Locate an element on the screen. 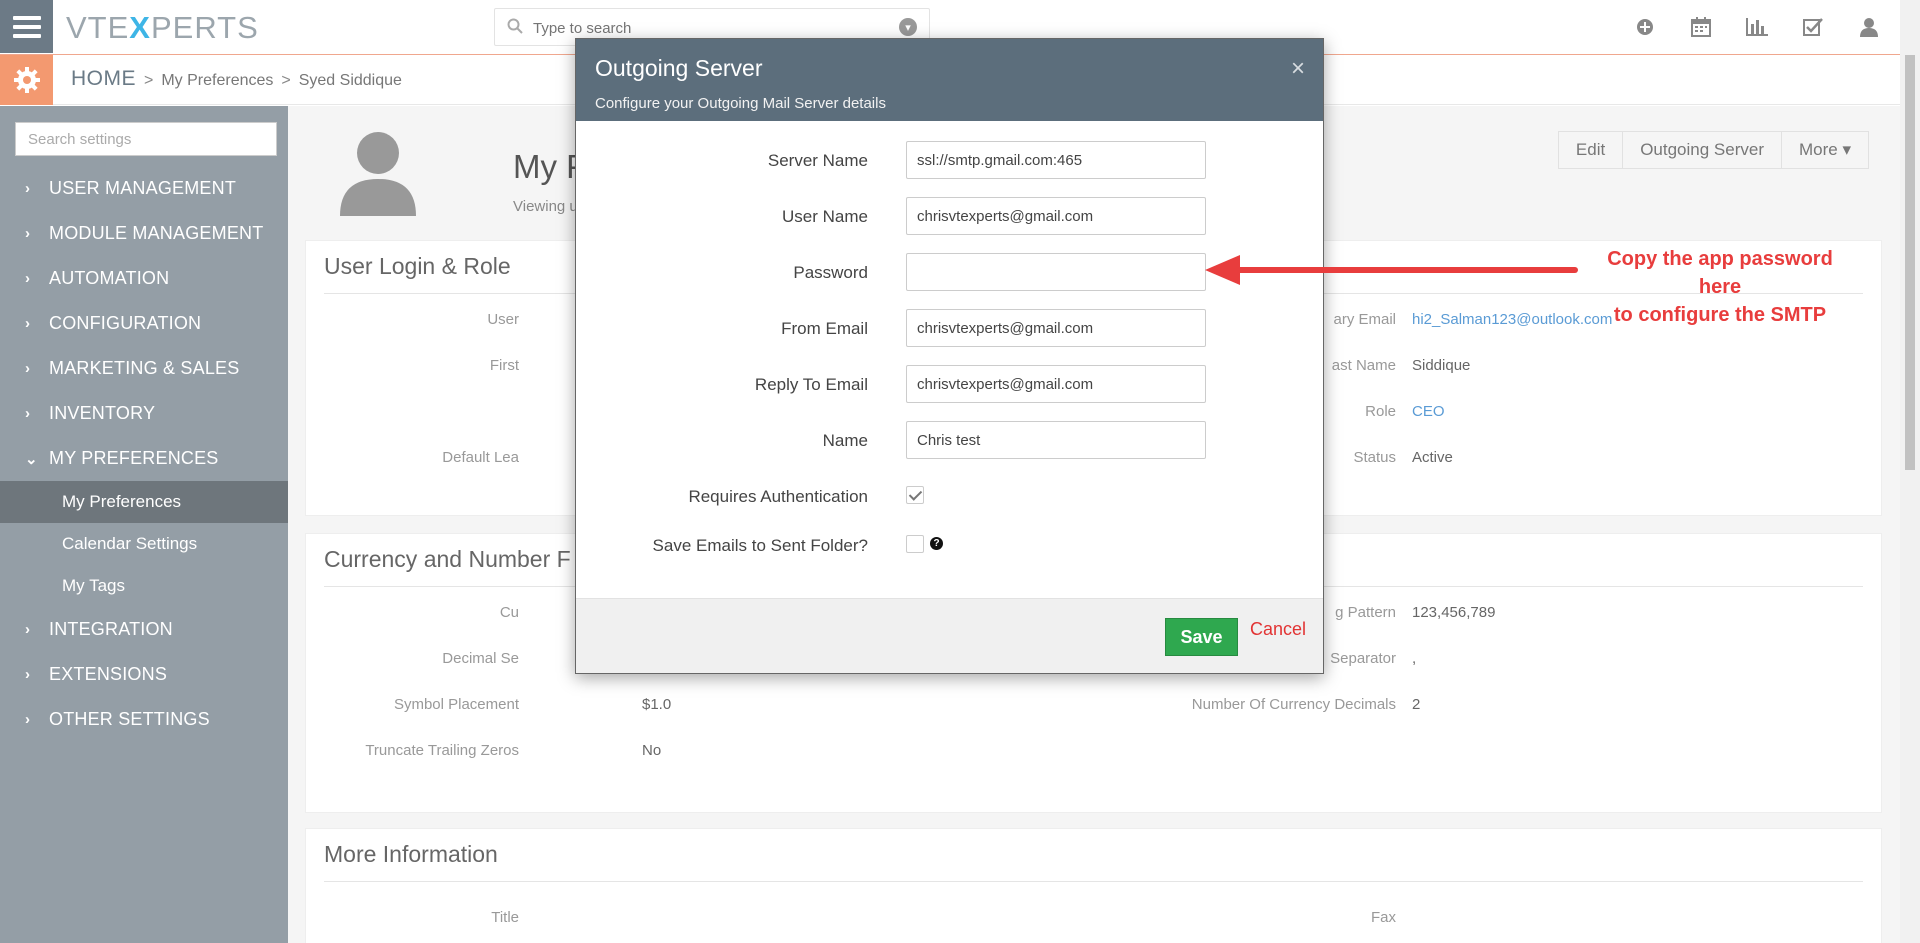  sidebar-item-extensions: › EXTENSIONS is located at coordinates (144, 674).